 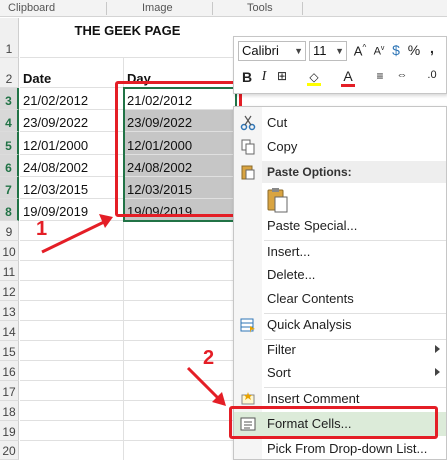 What do you see at coordinates (279, 372) in the screenshot?
I see `menu-label: Sort` at bounding box center [279, 372].